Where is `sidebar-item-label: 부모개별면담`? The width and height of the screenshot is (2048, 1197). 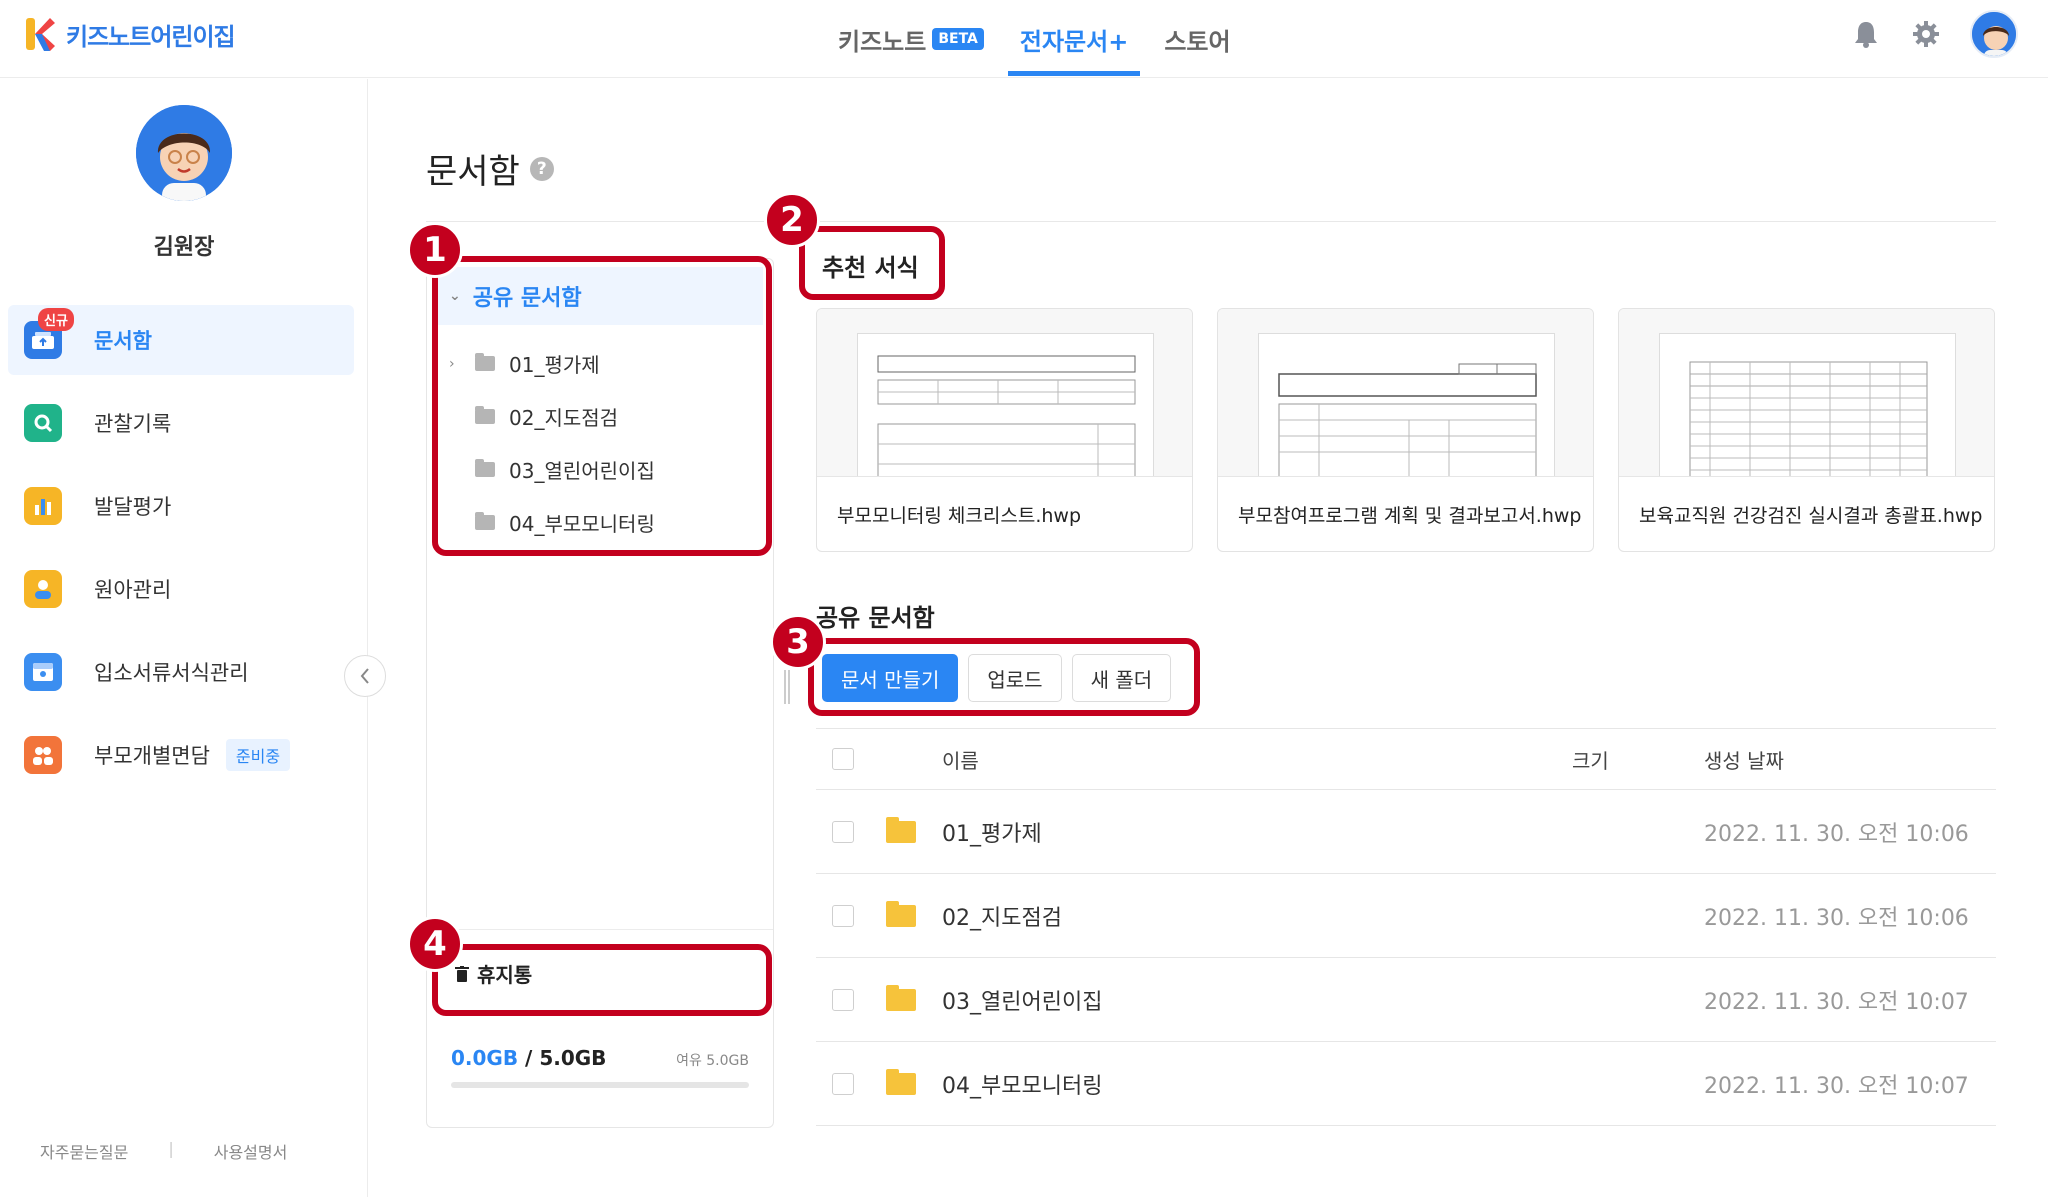
sidebar-item-label: 부모개별면담 is located at coordinates (152, 756).